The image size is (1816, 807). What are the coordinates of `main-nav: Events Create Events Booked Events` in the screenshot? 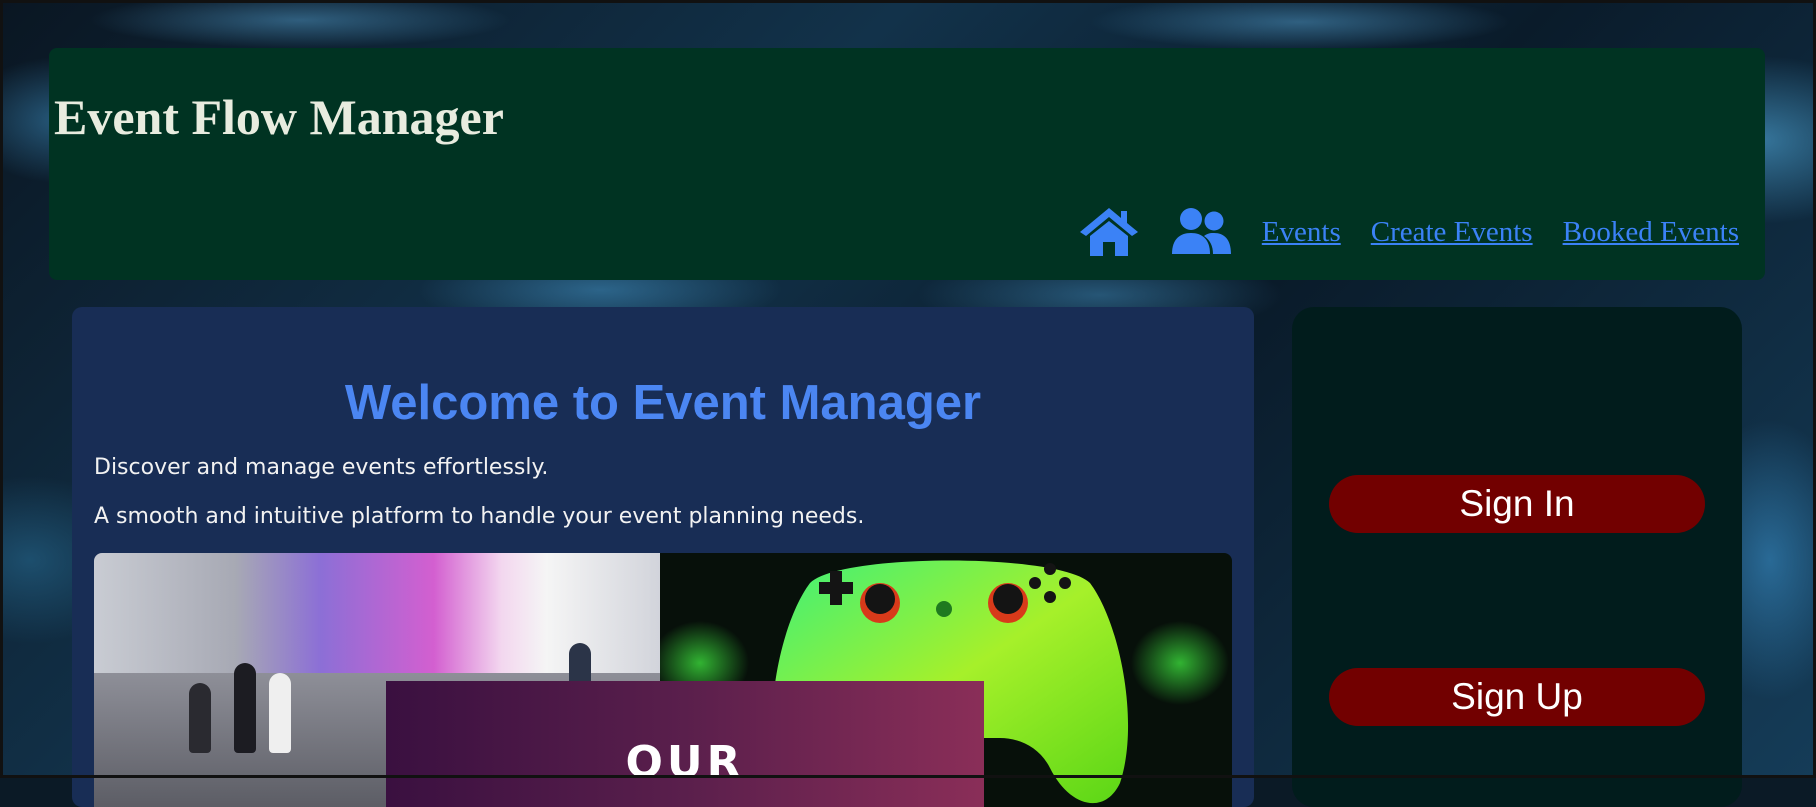 It's located at (1408, 232).